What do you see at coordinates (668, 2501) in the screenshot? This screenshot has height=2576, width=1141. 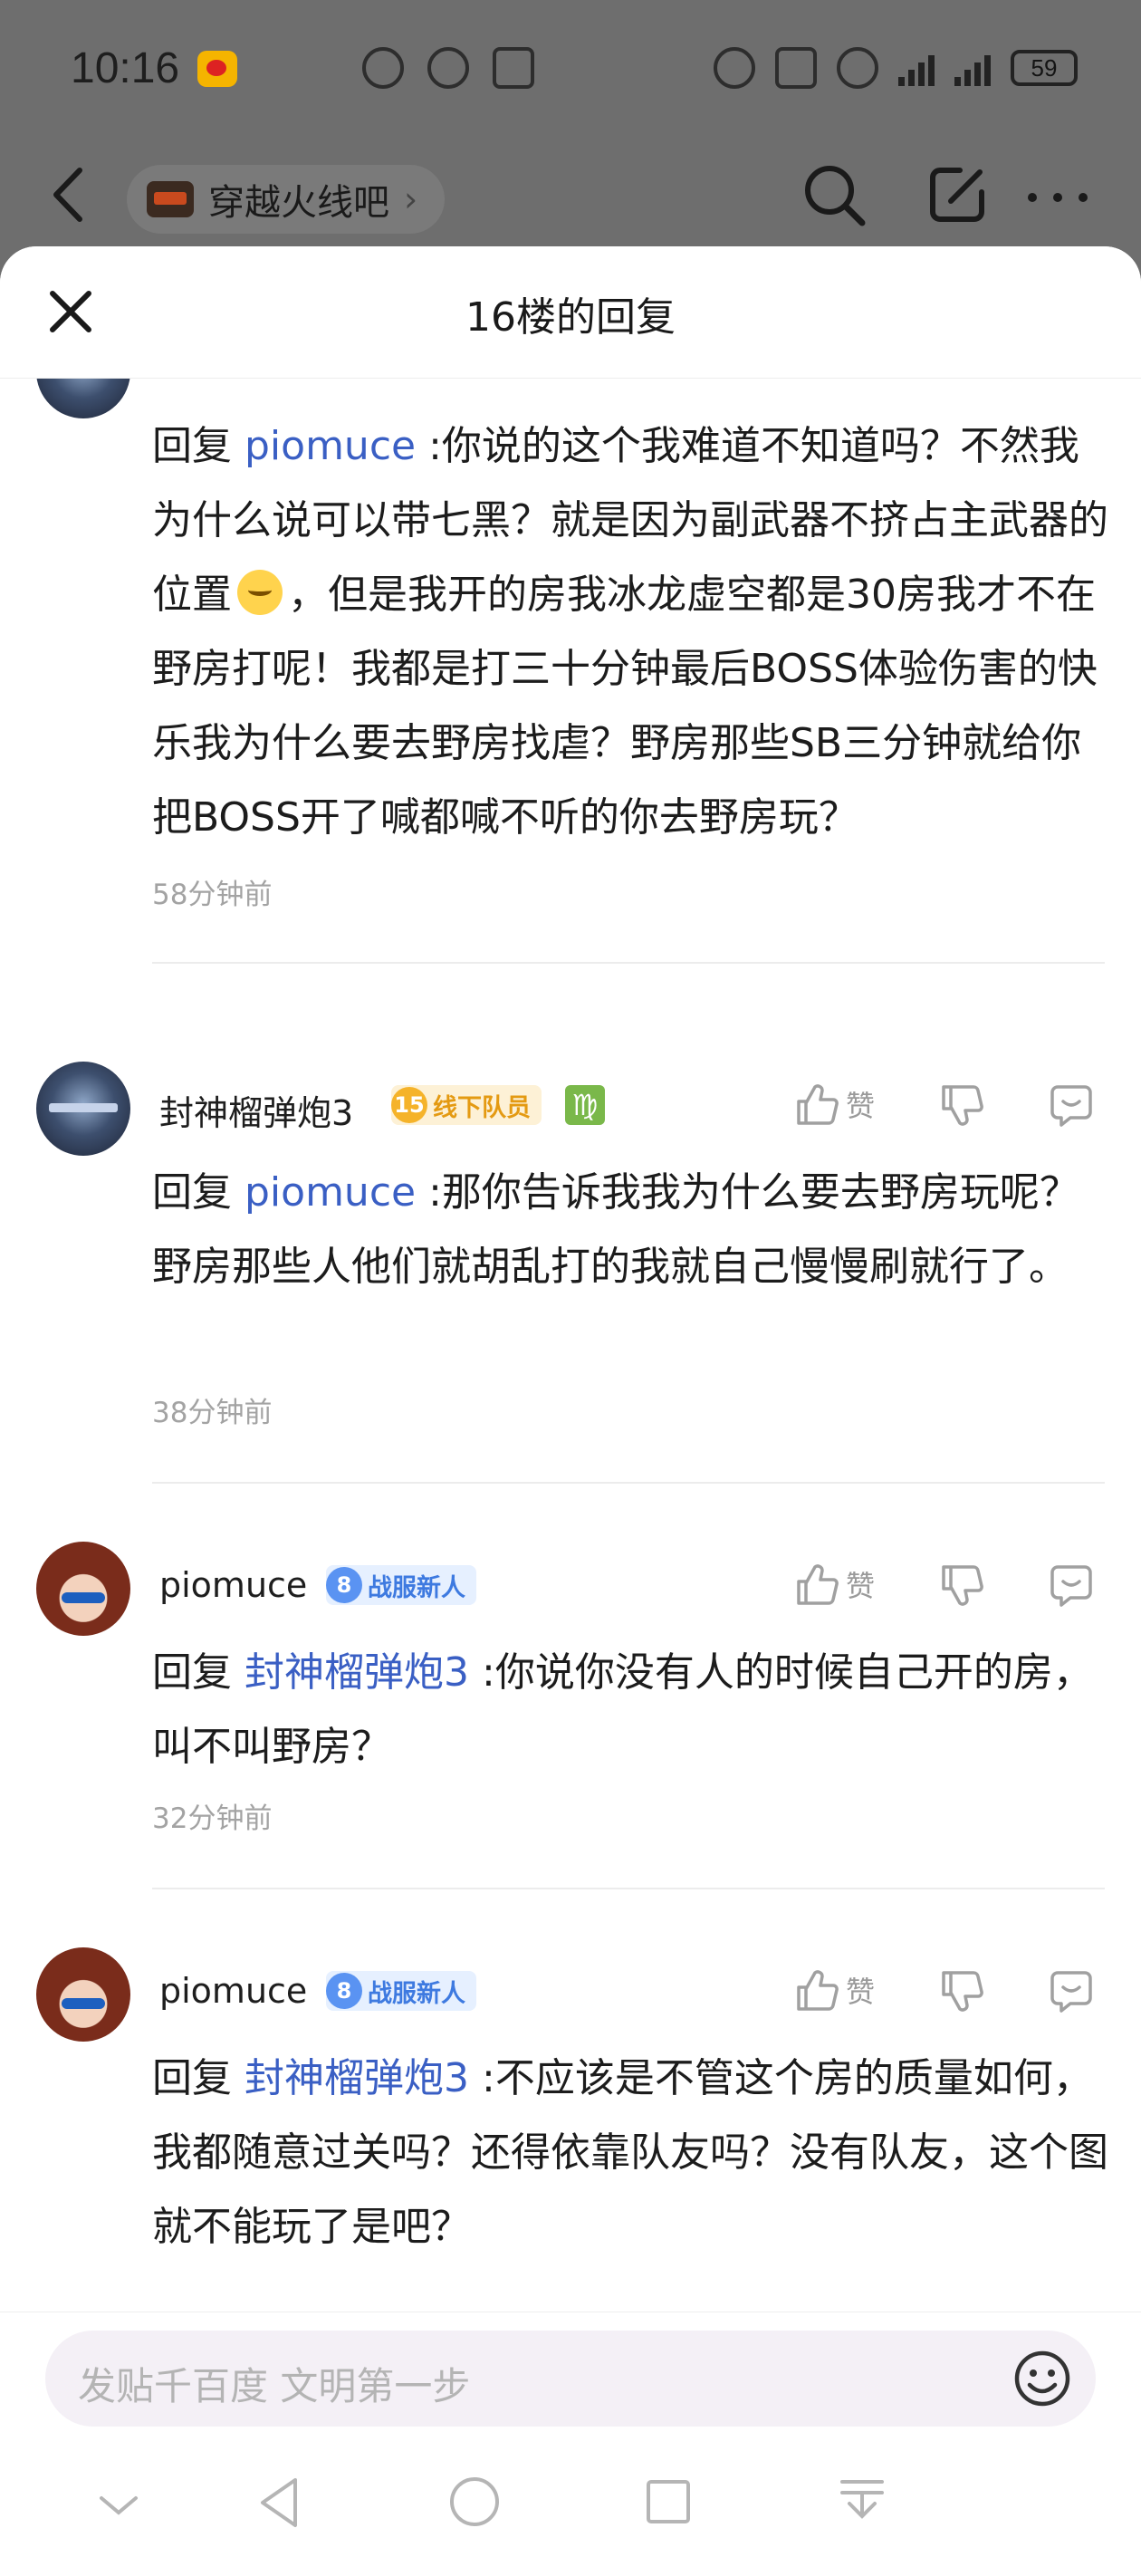 I see `recents-square-icon` at bounding box center [668, 2501].